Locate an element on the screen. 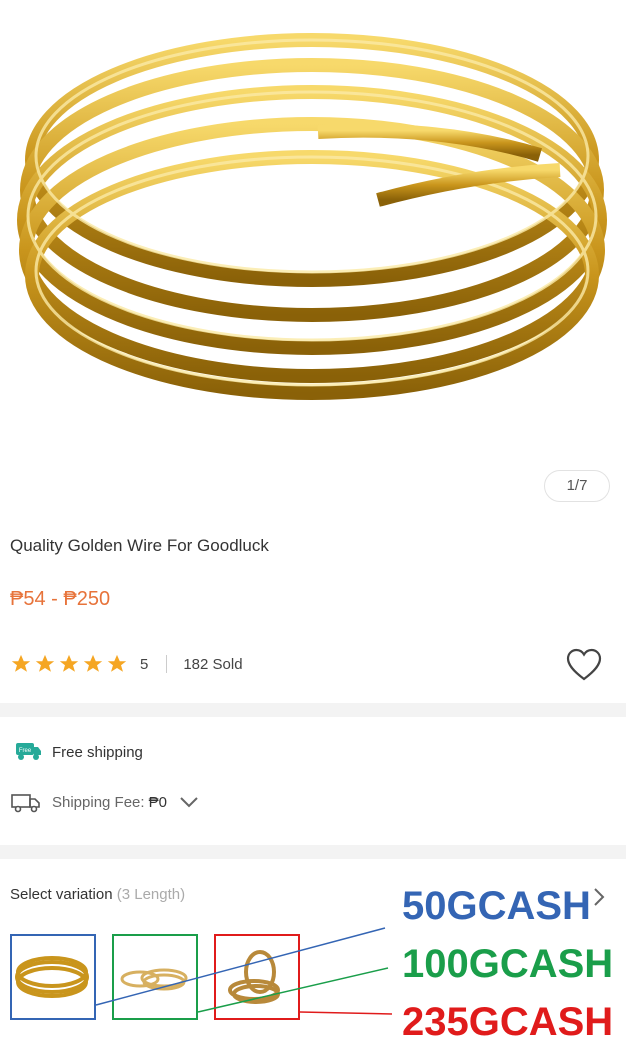  shipping-fee-row: Shipping Fee: ₱0 is located at coordinates (104, 802).